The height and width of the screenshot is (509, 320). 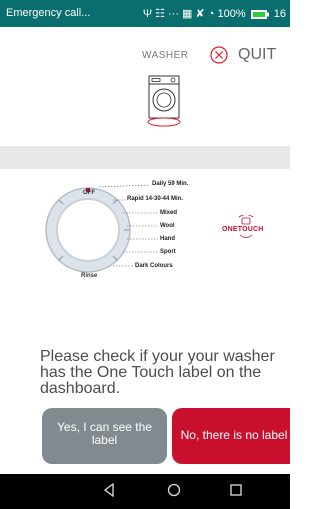 I want to click on back-icon, so click(x=109, y=490).